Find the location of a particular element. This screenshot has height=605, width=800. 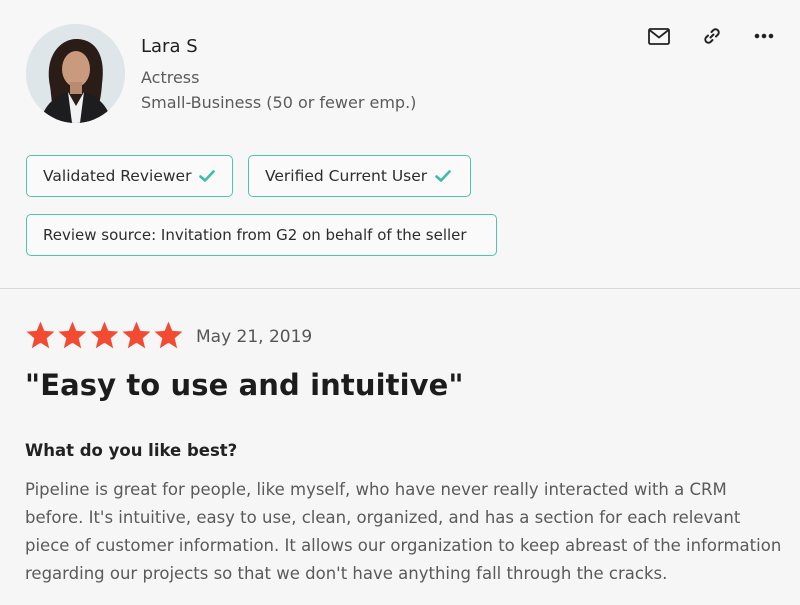

reviewer-role: Actress is located at coordinates (170, 77).